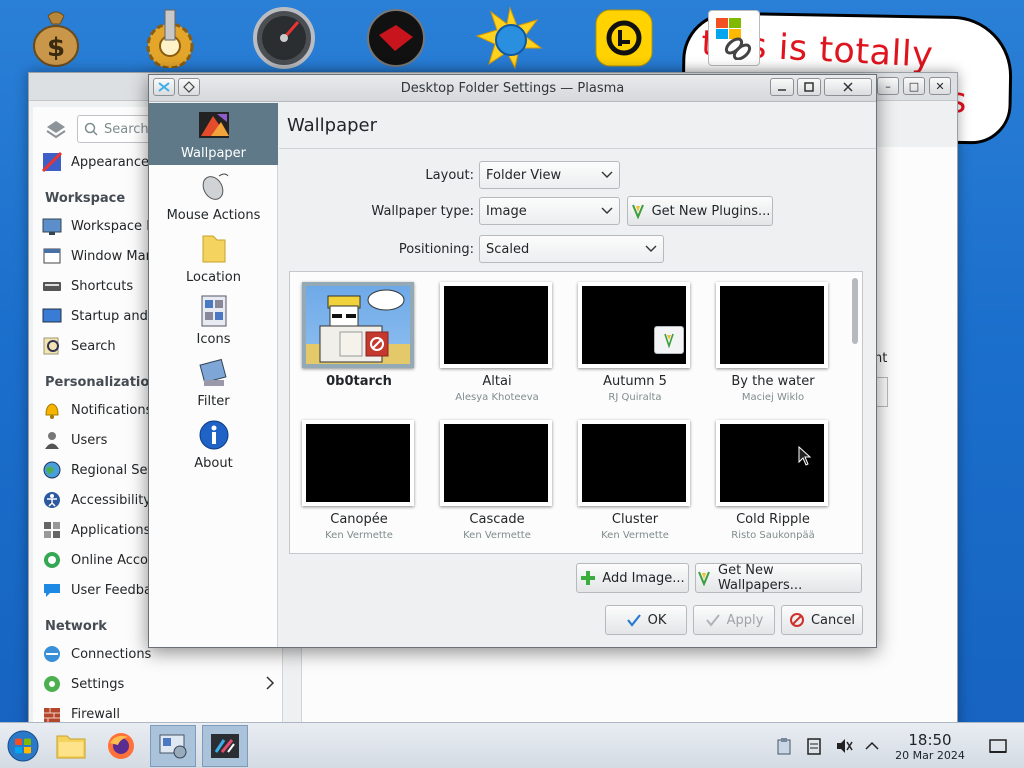  Describe the element at coordinates (833, 620) in the screenshot. I see `button-label: Cancel` at that location.